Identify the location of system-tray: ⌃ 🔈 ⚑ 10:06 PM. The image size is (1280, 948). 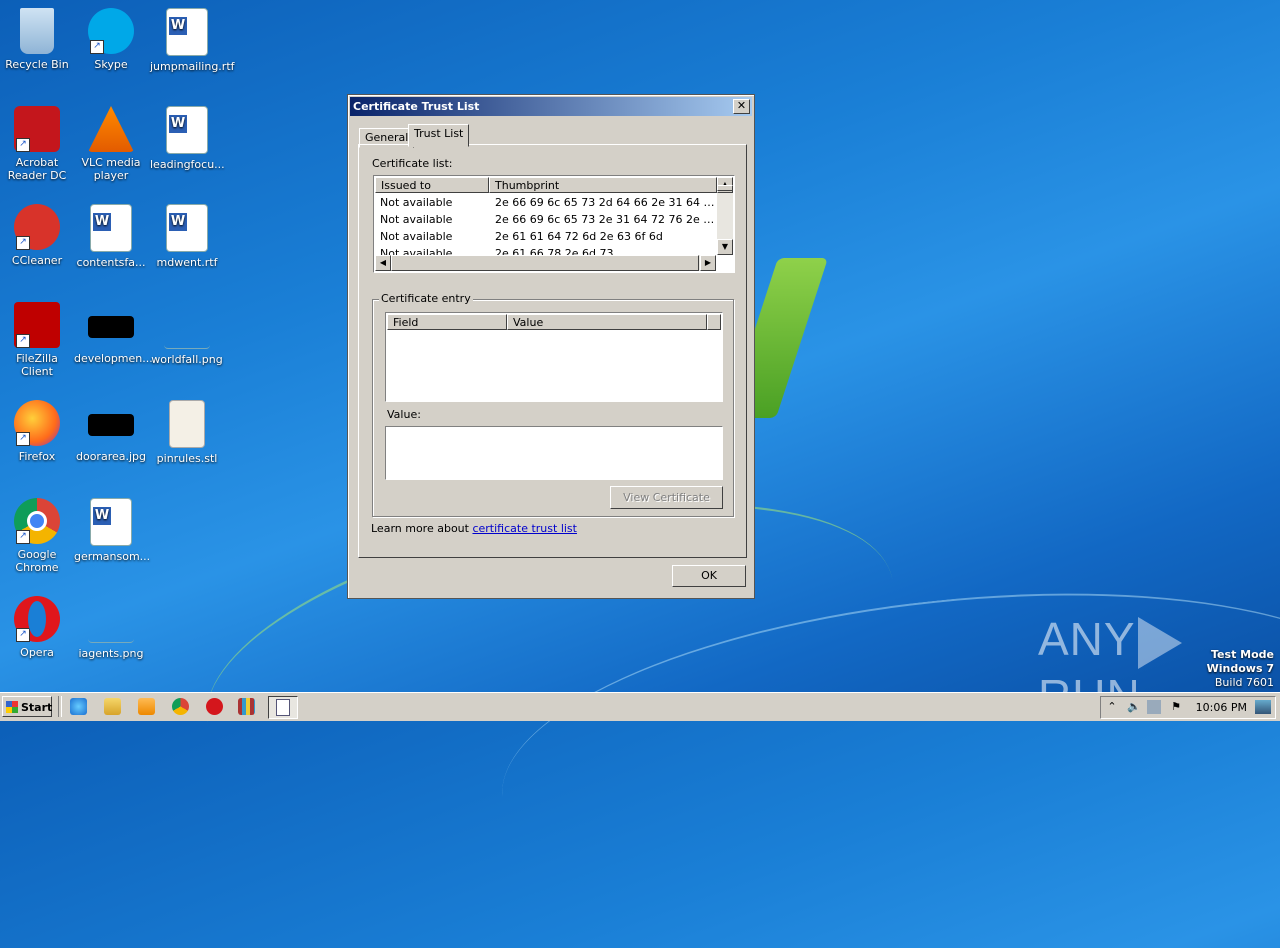
(1188, 707).